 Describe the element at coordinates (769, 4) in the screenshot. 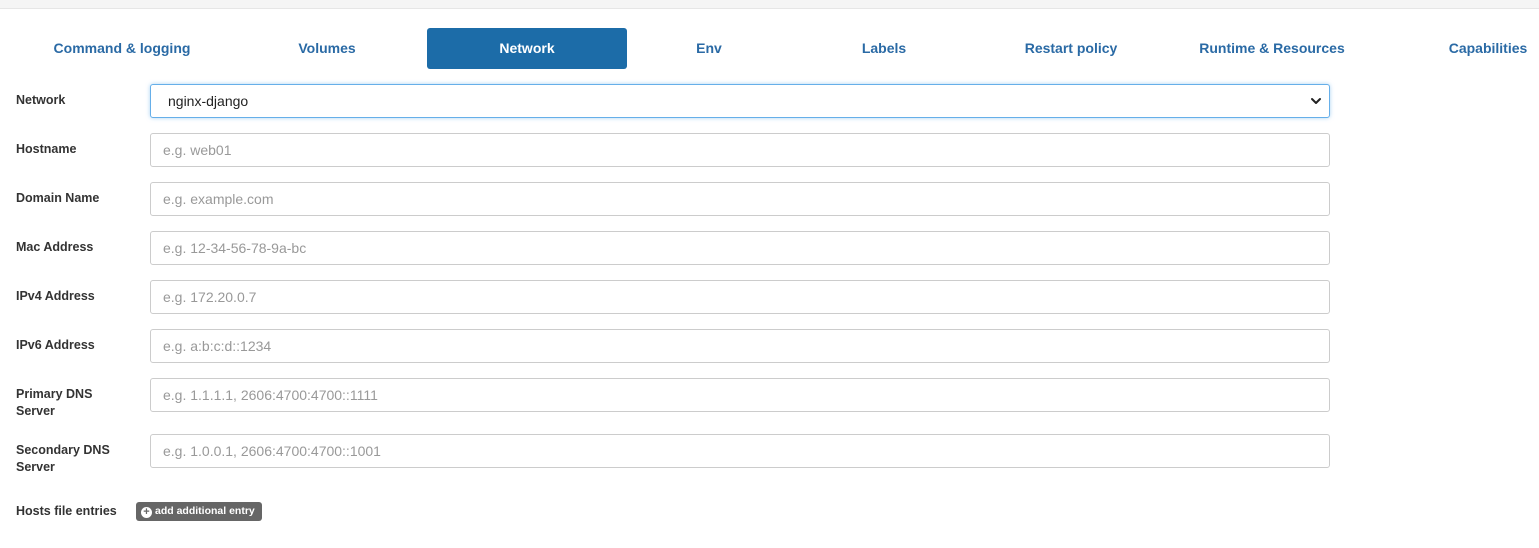

I see `top-bar` at that location.